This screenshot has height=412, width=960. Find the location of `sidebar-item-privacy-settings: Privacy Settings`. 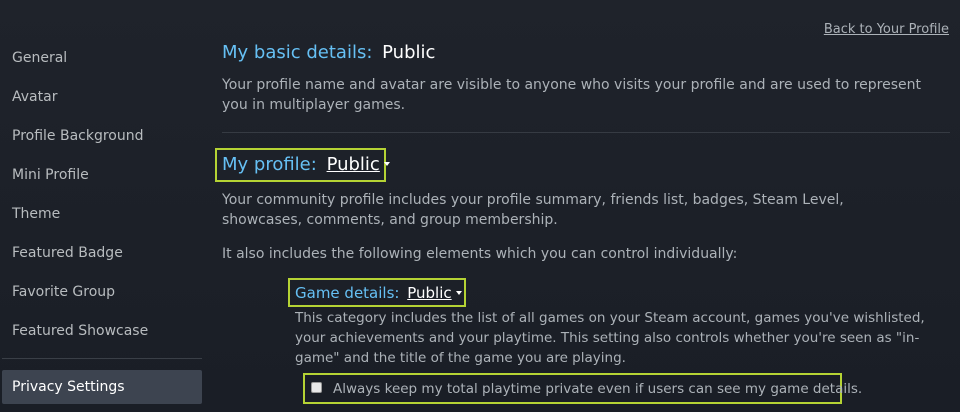

sidebar-item-privacy-settings: Privacy Settings is located at coordinates (102, 387).